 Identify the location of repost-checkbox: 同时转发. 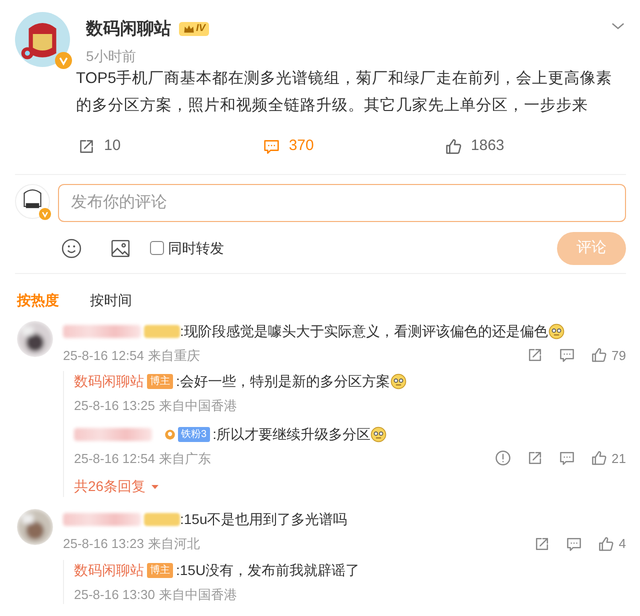
(187, 248).